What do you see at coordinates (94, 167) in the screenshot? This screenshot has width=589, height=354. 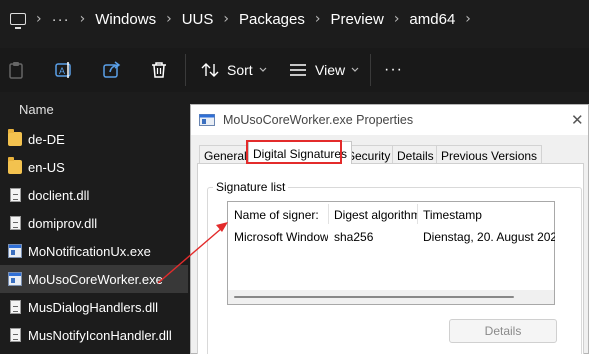 I see `list-item: en-US` at bounding box center [94, 167].